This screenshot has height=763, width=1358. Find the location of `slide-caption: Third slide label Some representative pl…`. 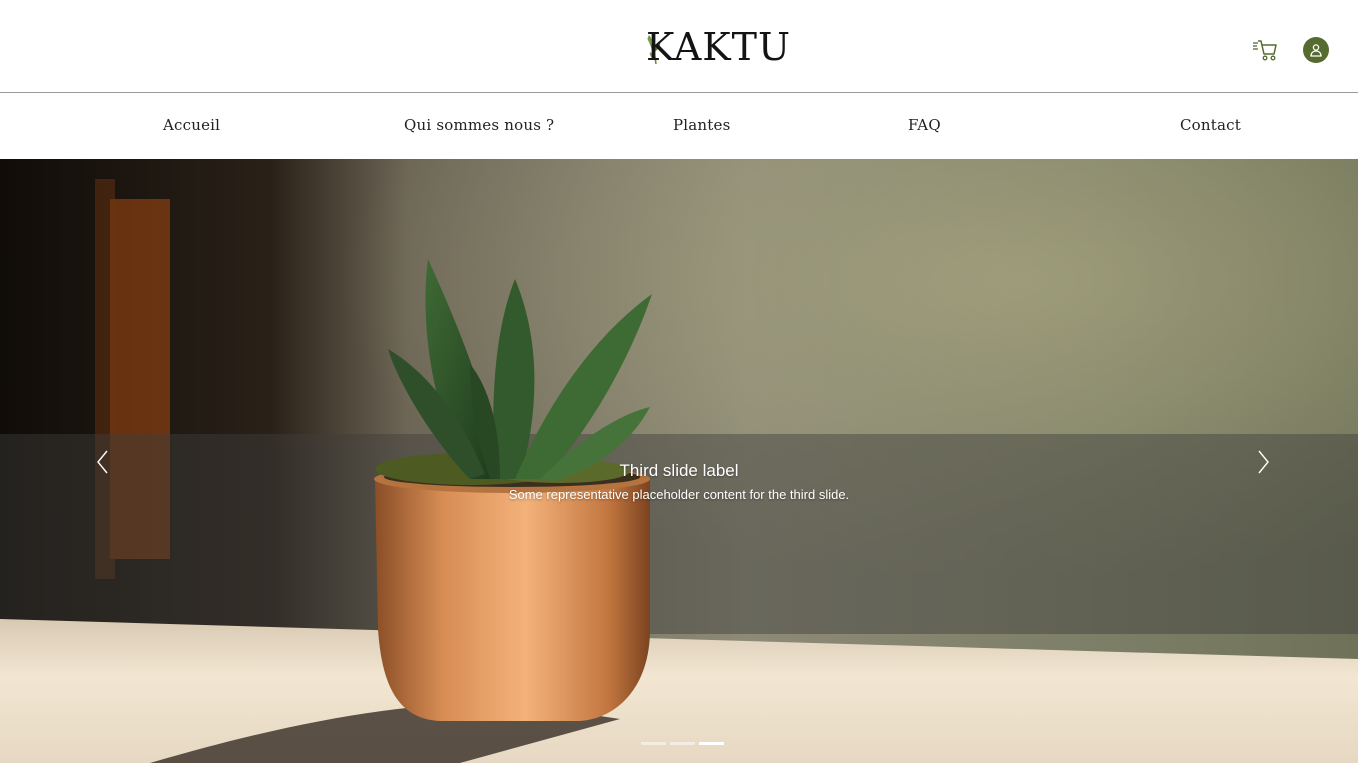

slide-caption: Third slide label Some representative pl… is located at coordinates (679, 482).